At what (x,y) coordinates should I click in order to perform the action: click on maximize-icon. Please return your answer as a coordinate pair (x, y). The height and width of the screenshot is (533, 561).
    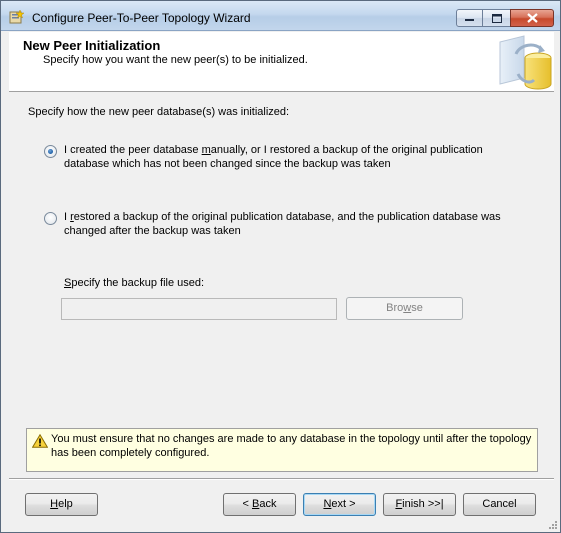
    Looking at the image, I should click on (496, 18).